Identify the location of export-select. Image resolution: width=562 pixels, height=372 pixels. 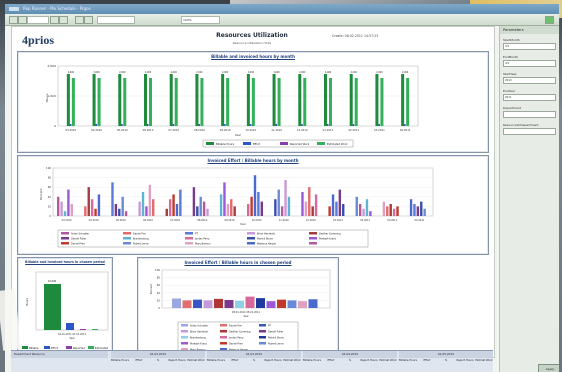
(116, 20).